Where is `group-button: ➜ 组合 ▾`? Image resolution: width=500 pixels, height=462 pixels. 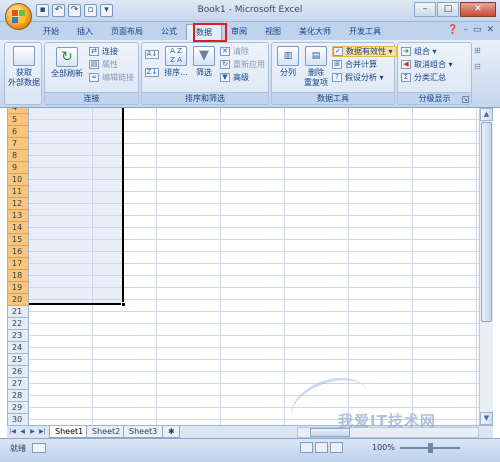
group-button: ➜ 组合 ▾ is located at coordinates (419, 51).